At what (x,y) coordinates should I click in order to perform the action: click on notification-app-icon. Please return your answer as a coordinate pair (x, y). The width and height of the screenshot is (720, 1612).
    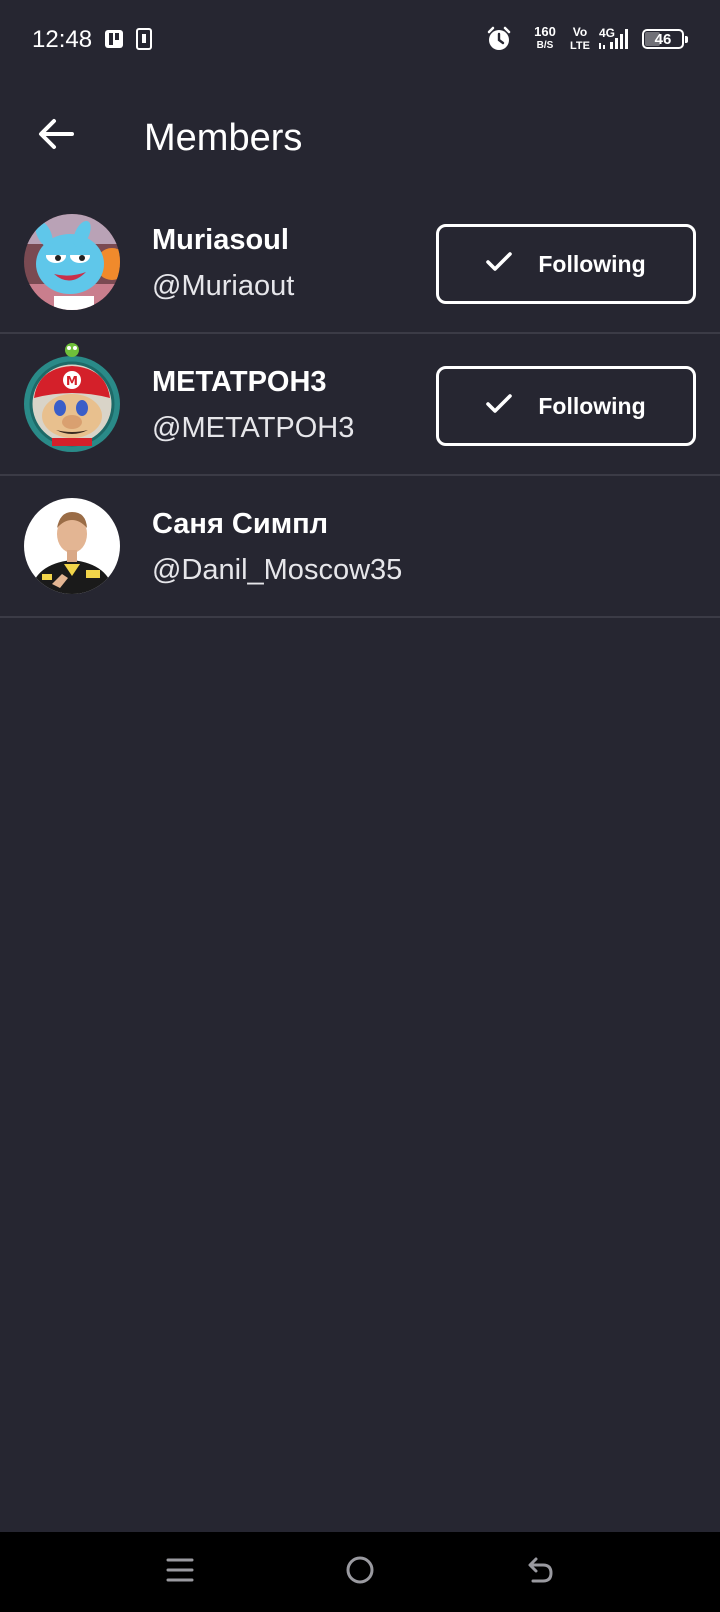
    Looking at the image, I should click on (114, 41).